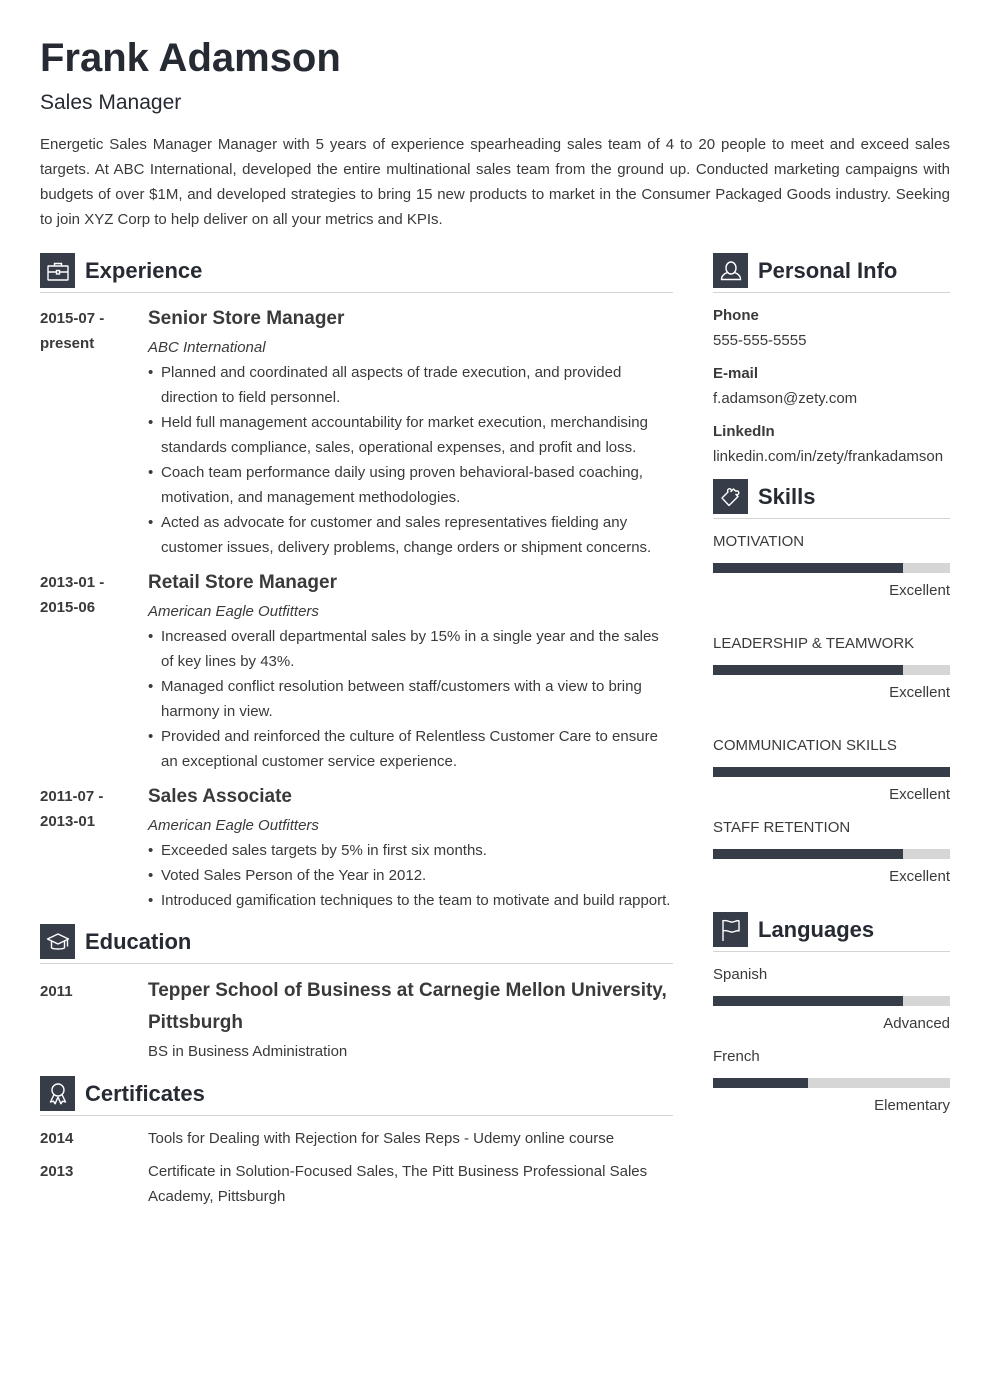 The height and width of the screenshot is (1400, 990). Describe the element at coordinates (730, 270) in the screenshot. I see `person-icon` at that location.